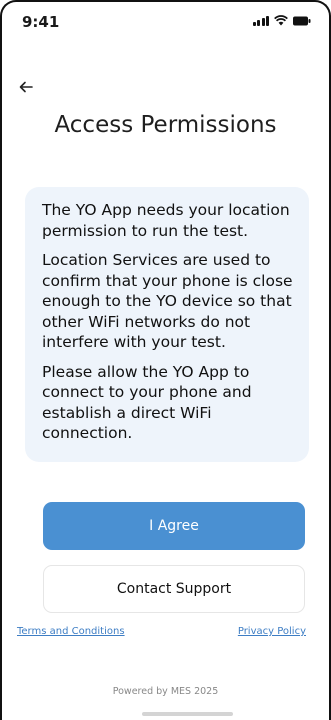  I want to click on back-arrow-icon, so click(28, 87).